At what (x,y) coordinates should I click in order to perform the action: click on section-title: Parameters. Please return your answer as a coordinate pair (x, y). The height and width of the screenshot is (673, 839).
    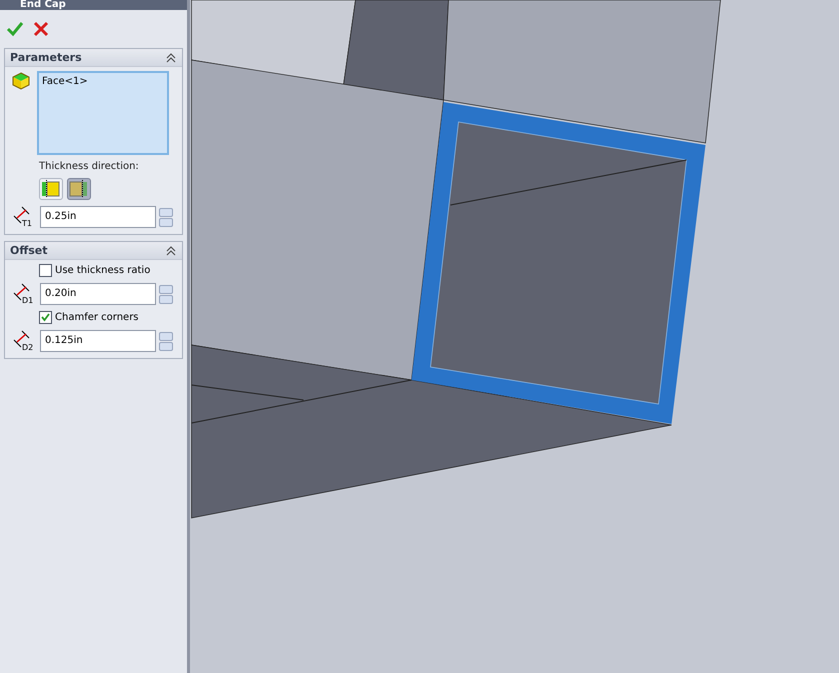
    Looking at the image, I should click on (46, 57).